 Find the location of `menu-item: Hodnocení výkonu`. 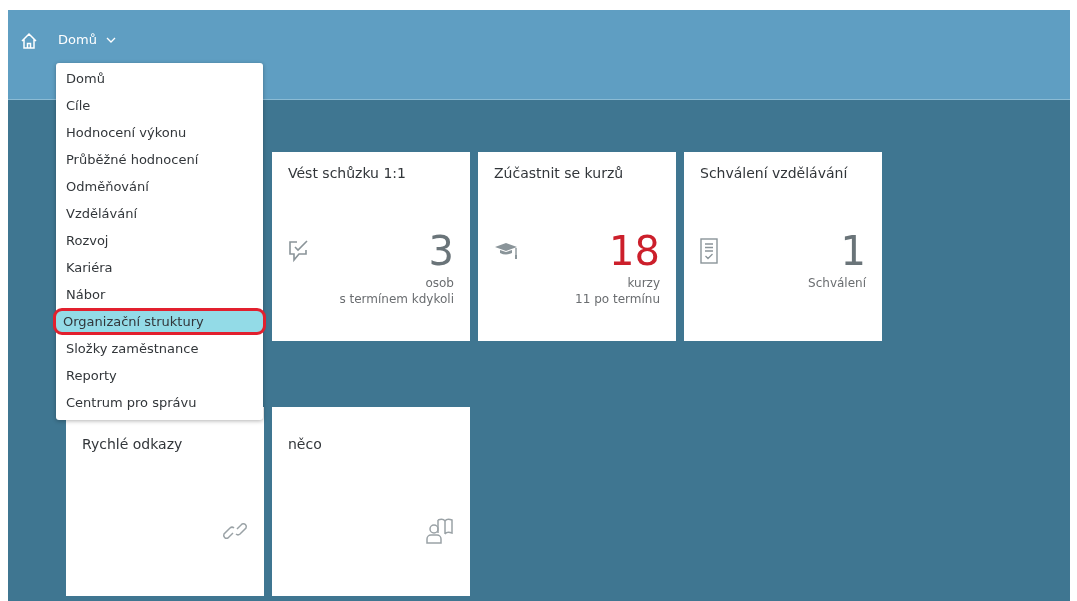

menu-item: Hodnocení výkonu is located at coordinates (159, 132).